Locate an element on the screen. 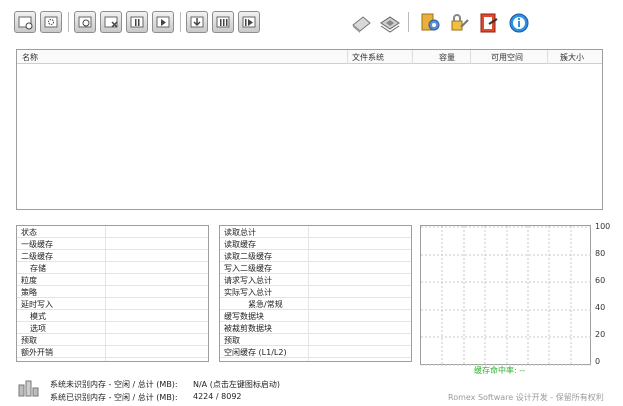  requested-write-label: 请求写入总计 is located at coordinates (248, 280).